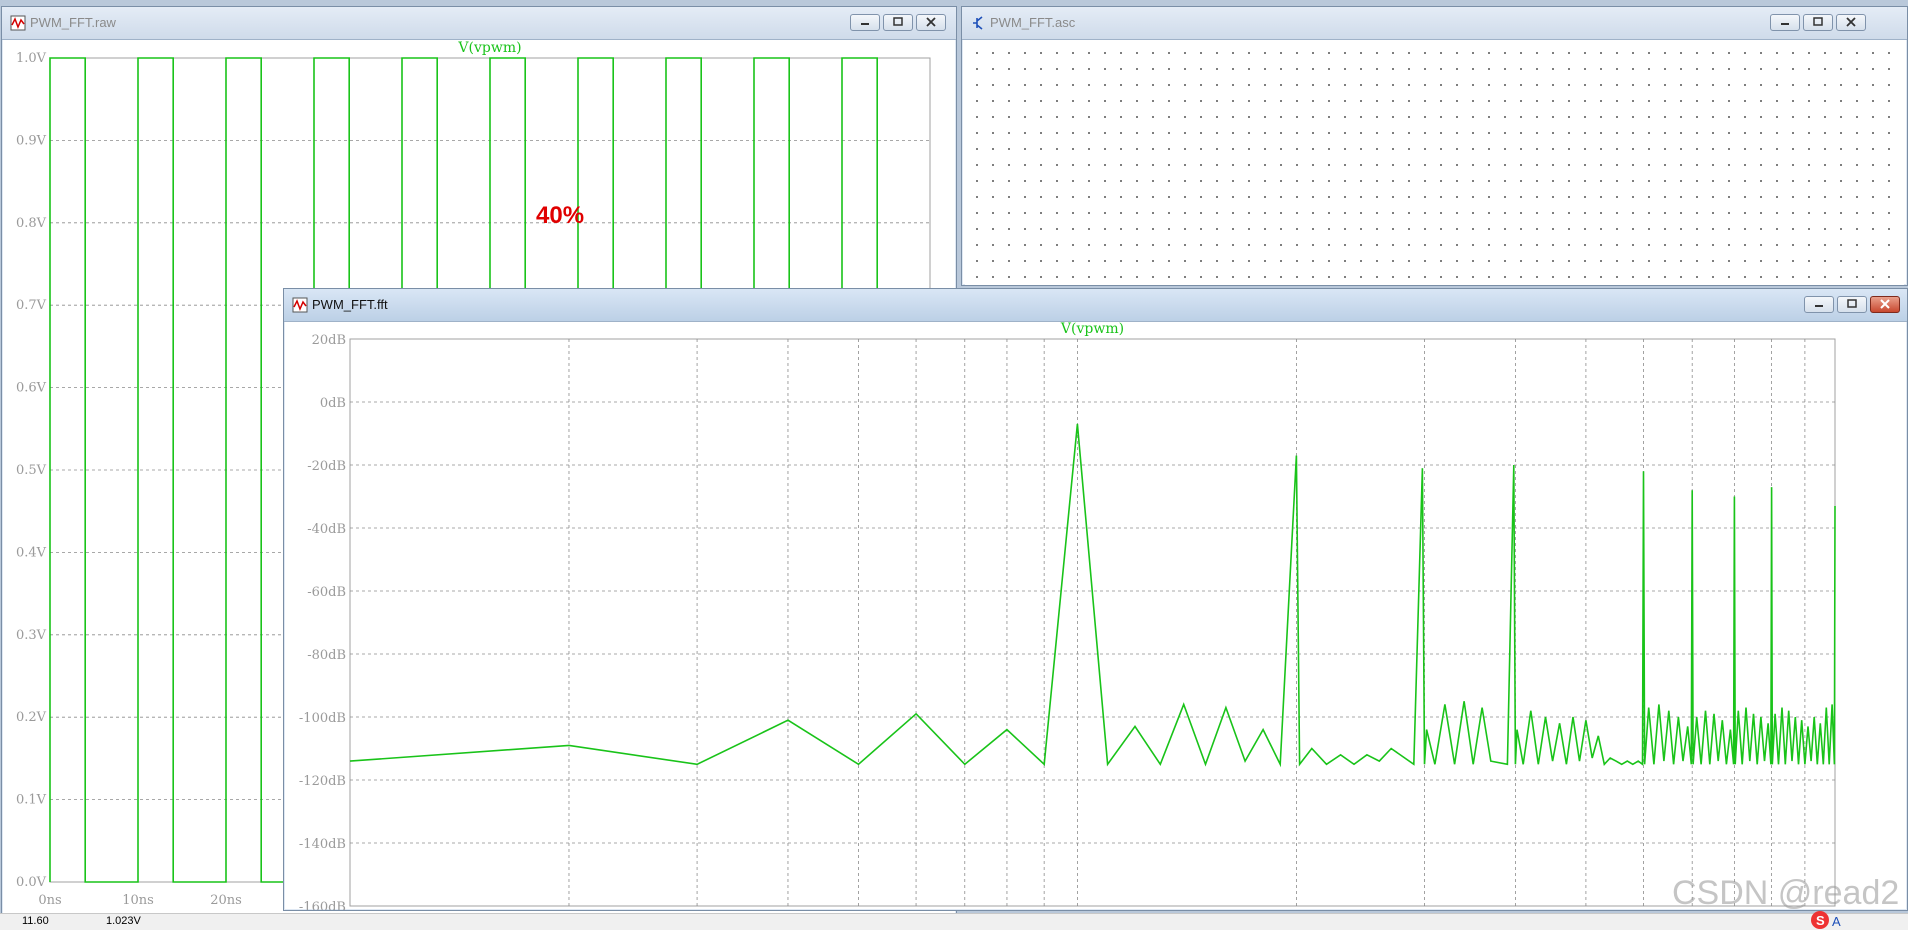 The image size is (1908, 930). What do you see at coordinates (560, 215) in the screenshot?
I see `duty-cycle-annotation: 40%` at bounding box center [560, 215].